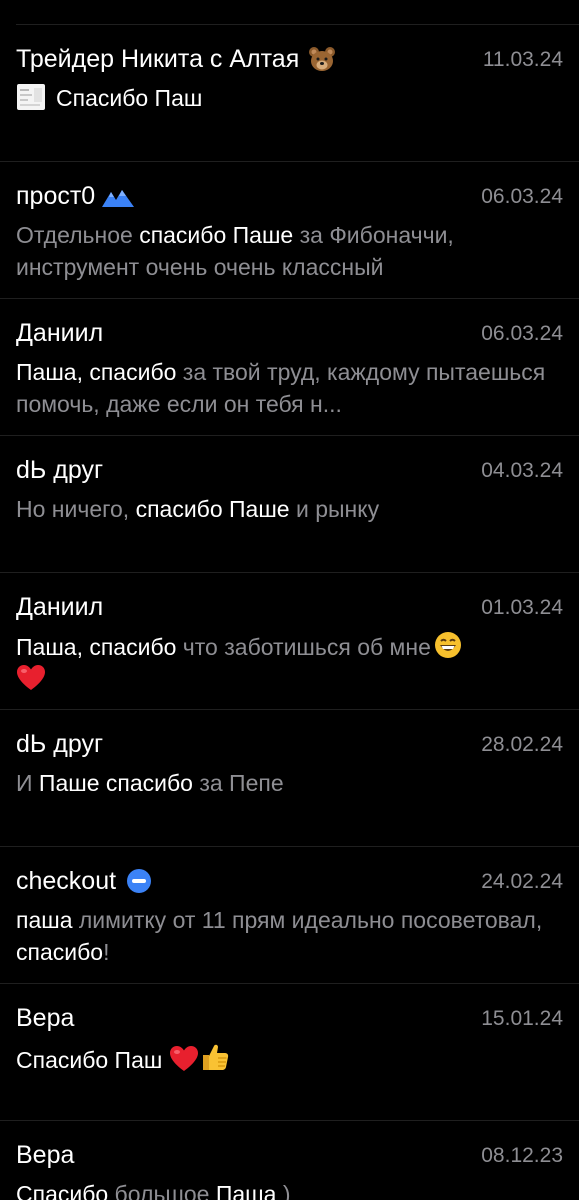  What do you see at coordinates (139, 881) in the screenshot?
I see `minus-circle-icon` at bounding box center [139, 881].